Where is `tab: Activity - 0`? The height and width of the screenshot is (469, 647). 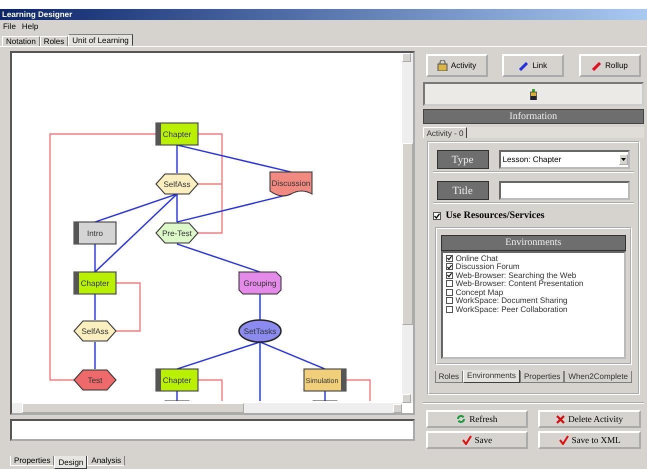
tab: Activity - 0 is located at coordinates (445, 132).